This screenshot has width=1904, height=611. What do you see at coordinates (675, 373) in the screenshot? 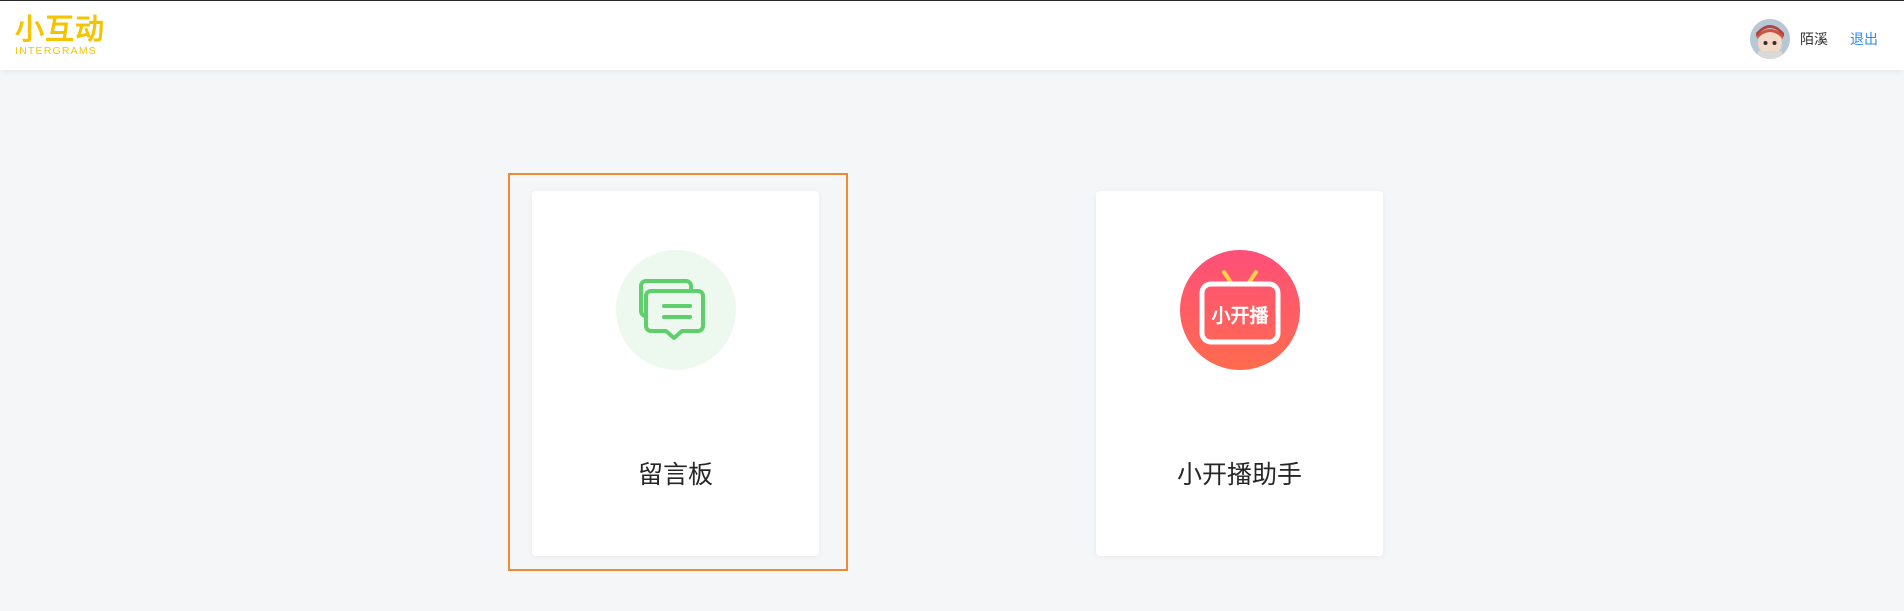
I see `card-message-board: 留言板` at bounding box center [675, 373].